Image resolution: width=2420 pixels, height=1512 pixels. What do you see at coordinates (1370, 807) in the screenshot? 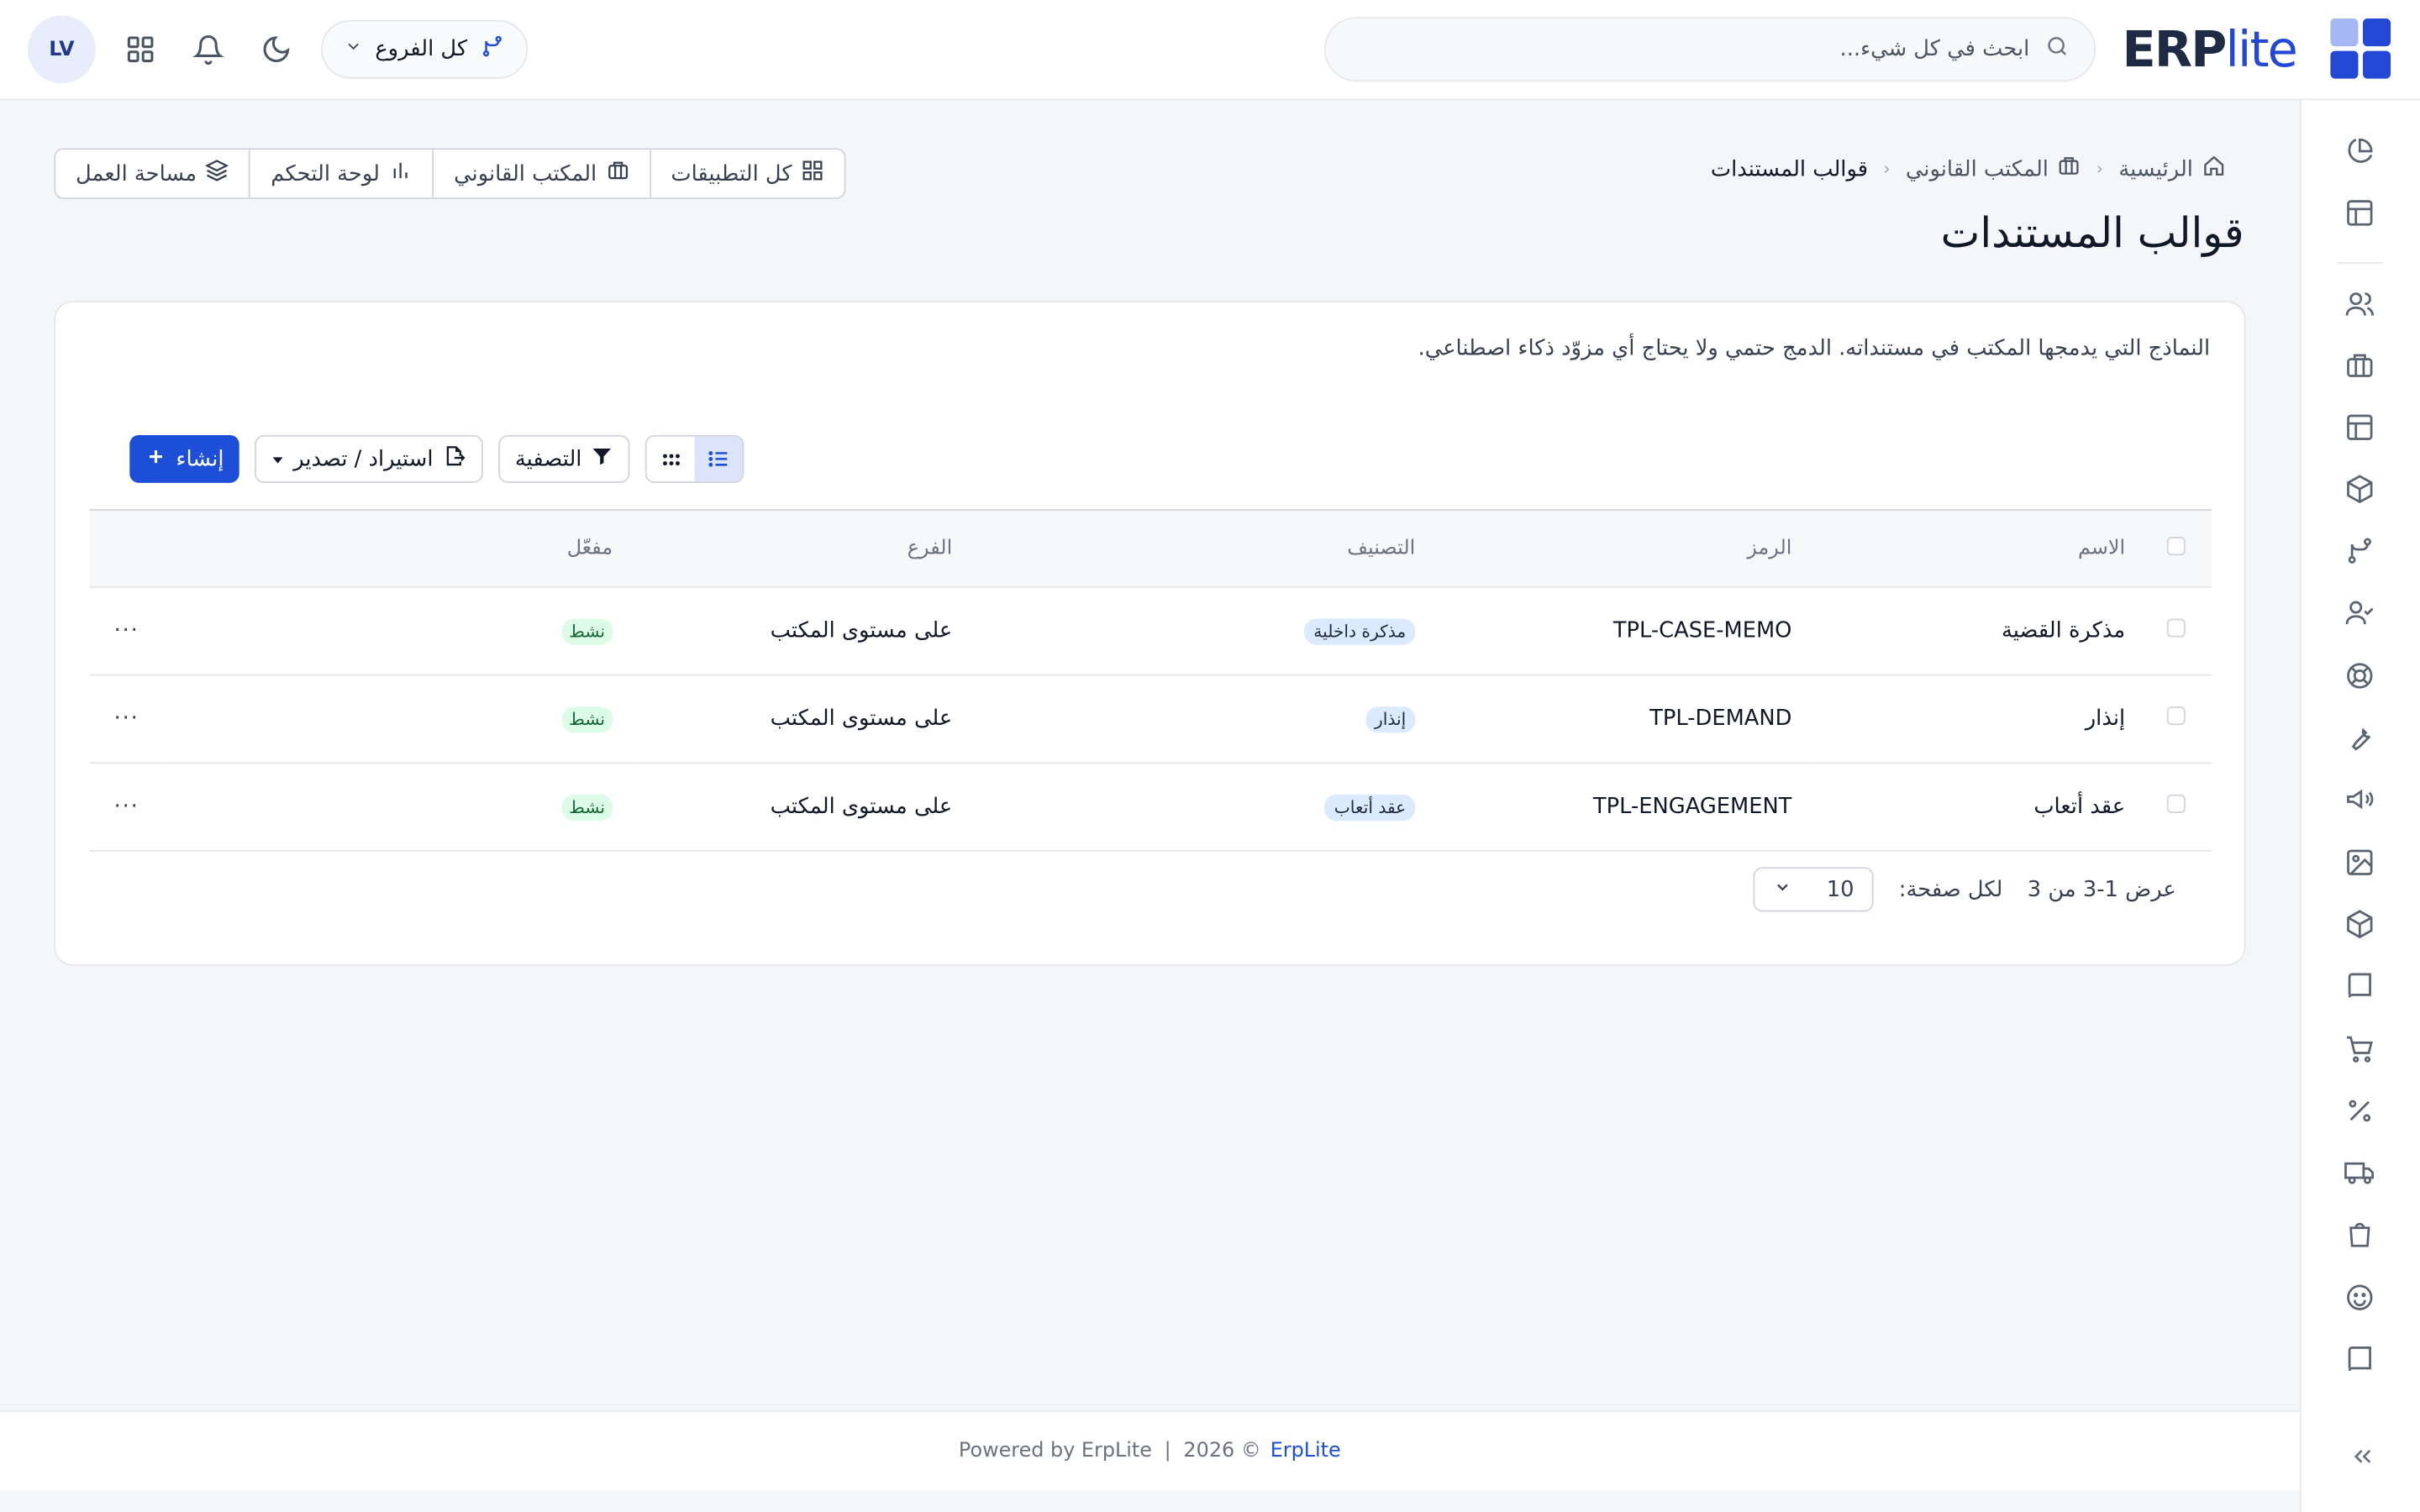
I see `category-tag: عقد أتعاب` at bounding box center [1370, 807].